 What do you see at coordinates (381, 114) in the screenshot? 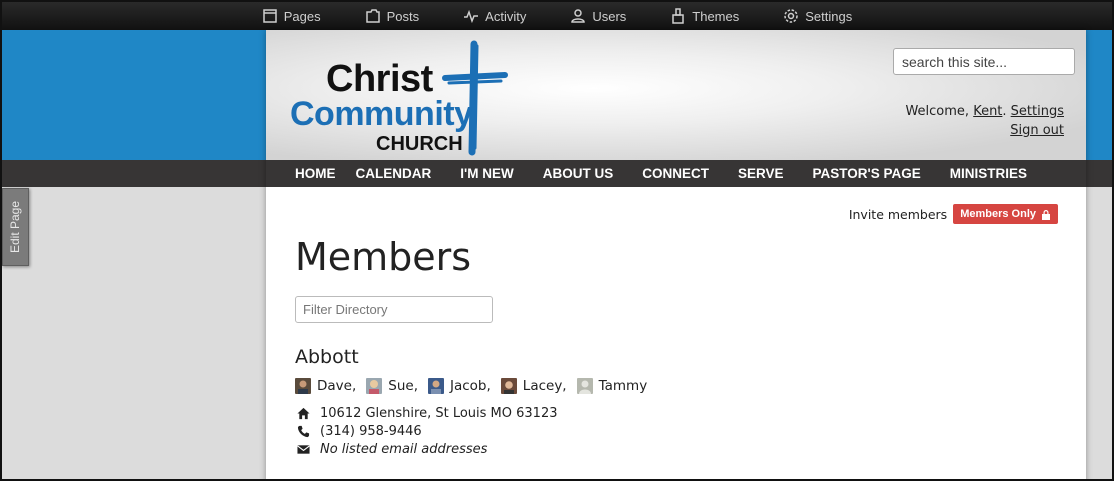
I see `logo-line-community: Community` at bounding box center [381, 114].